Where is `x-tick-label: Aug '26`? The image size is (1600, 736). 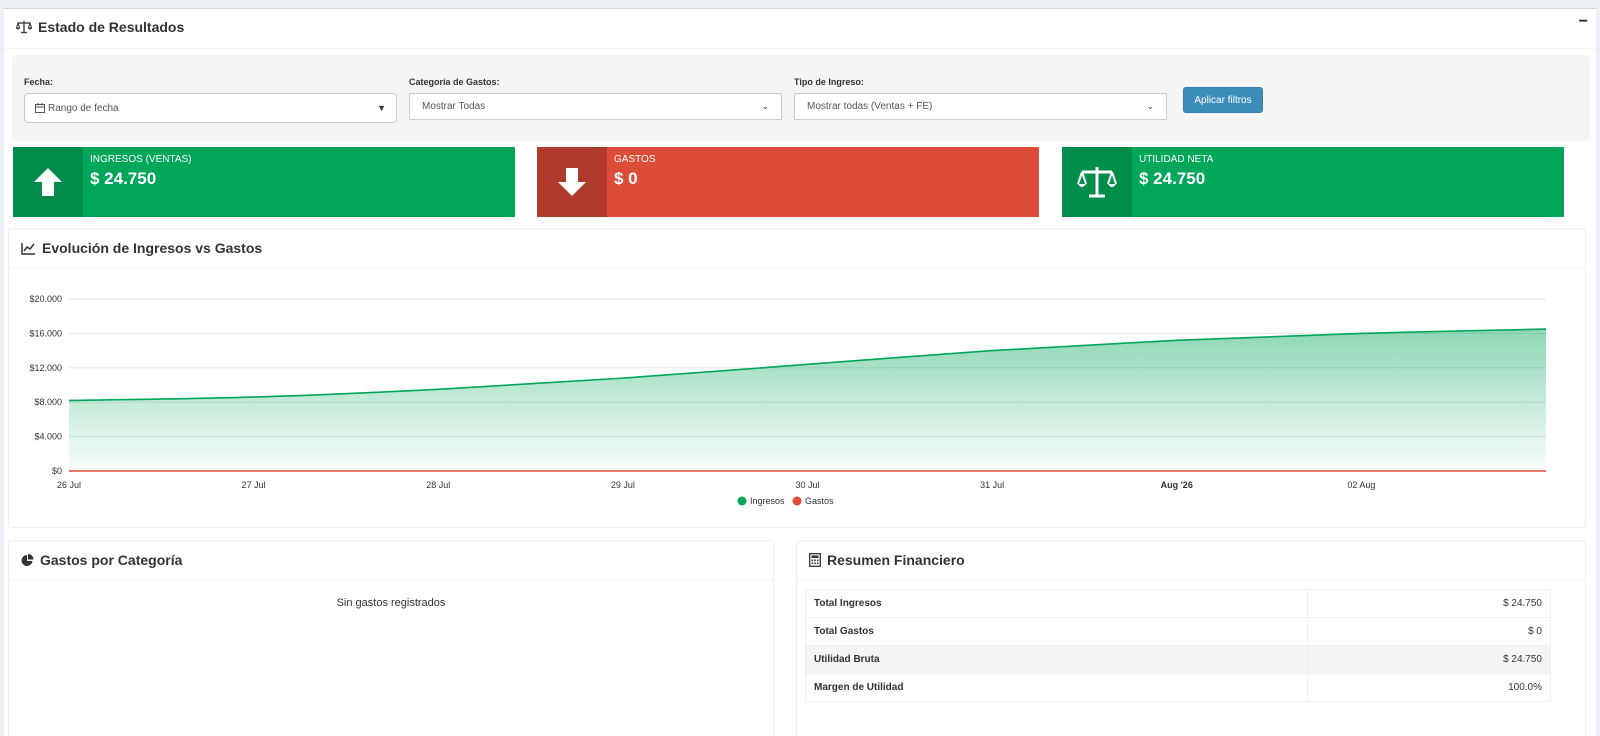
x-tick-label: Aug '26 is located at coordinates (1177, 485).